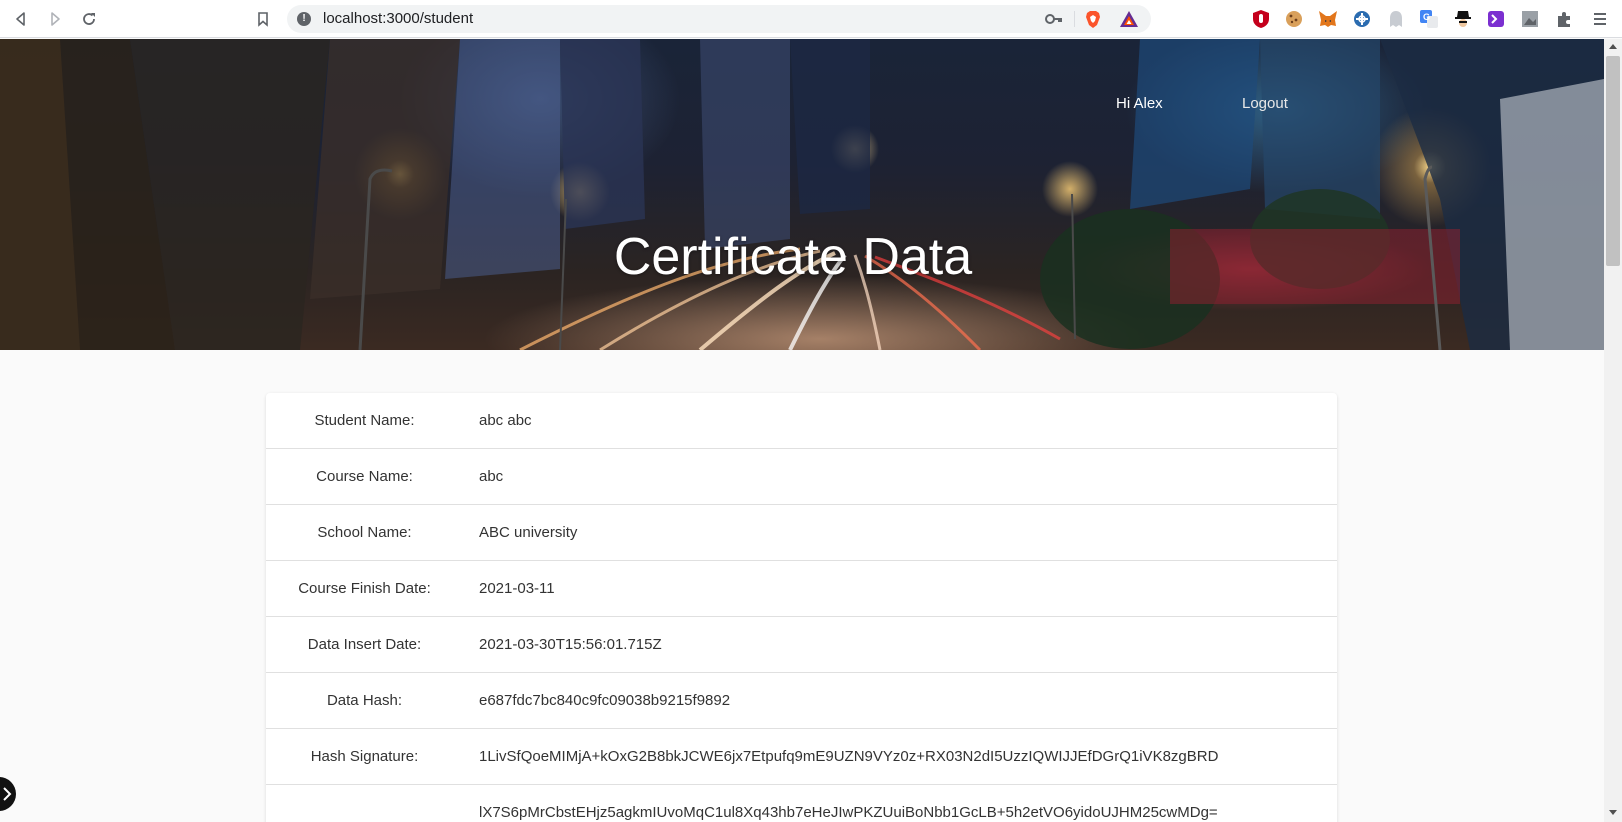  I want to click on user-greeting: Hi Alex, so click(1139, 103).